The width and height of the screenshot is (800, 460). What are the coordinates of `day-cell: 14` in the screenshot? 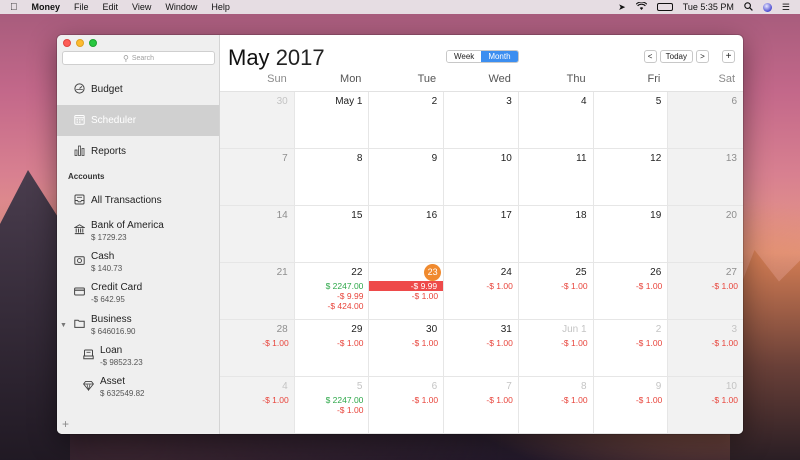 It's located at (257, 234).